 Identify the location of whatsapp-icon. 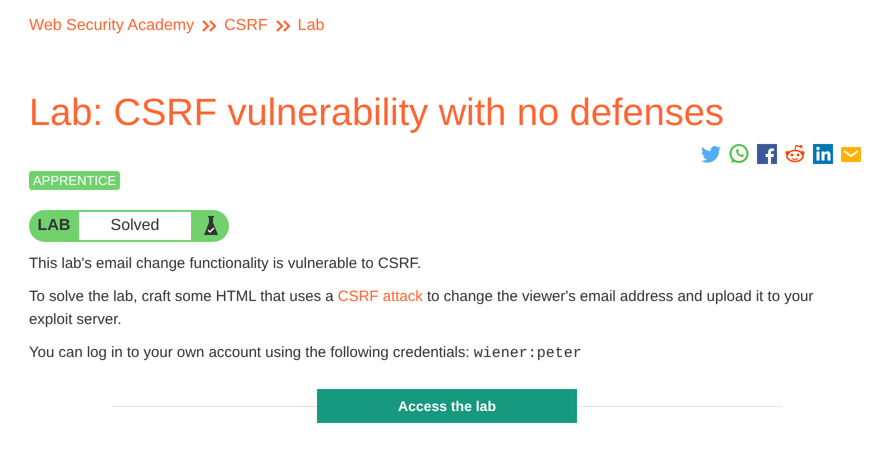
(739, 154).